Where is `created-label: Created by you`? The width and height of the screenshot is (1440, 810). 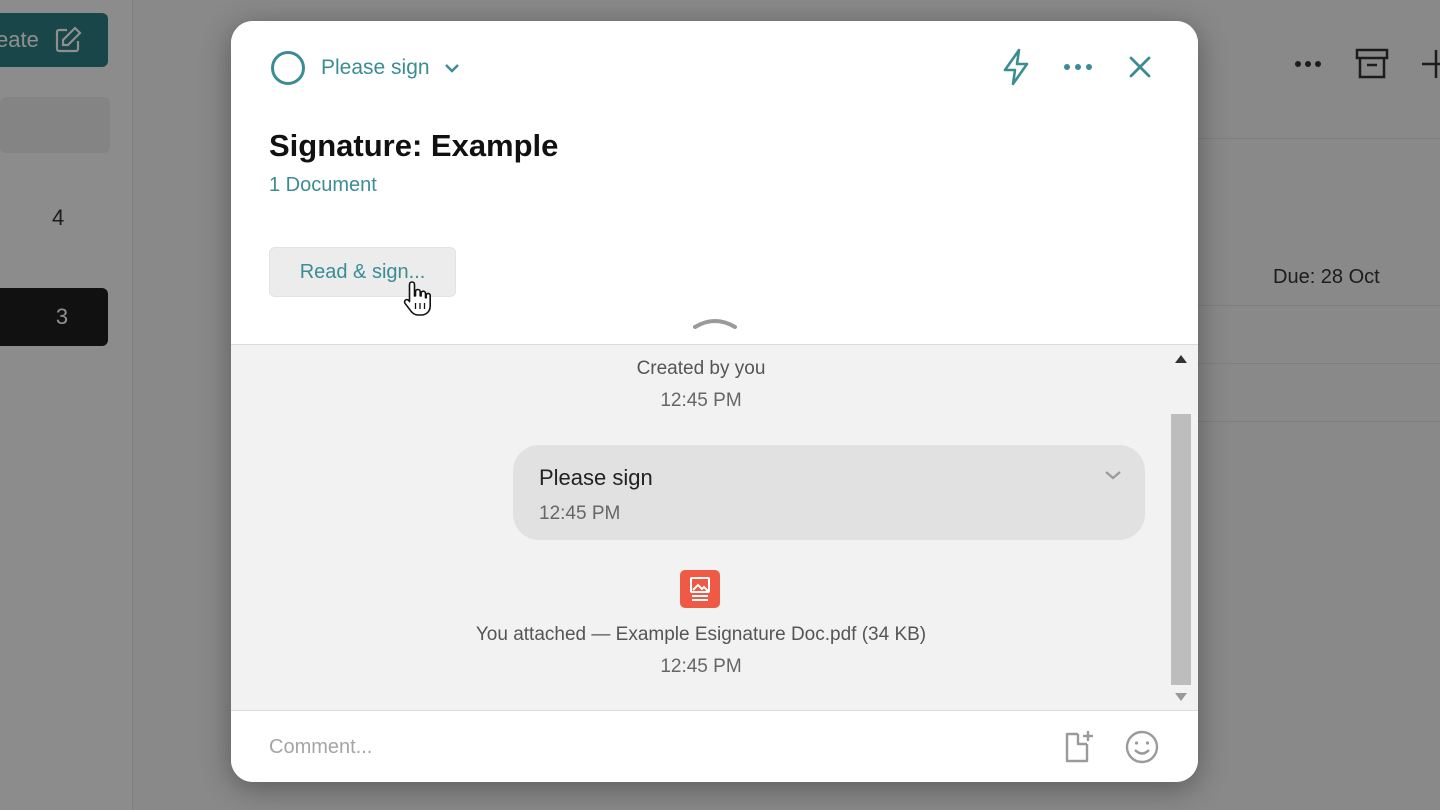
created-label: Created by you is located at coordinates (701, 368).